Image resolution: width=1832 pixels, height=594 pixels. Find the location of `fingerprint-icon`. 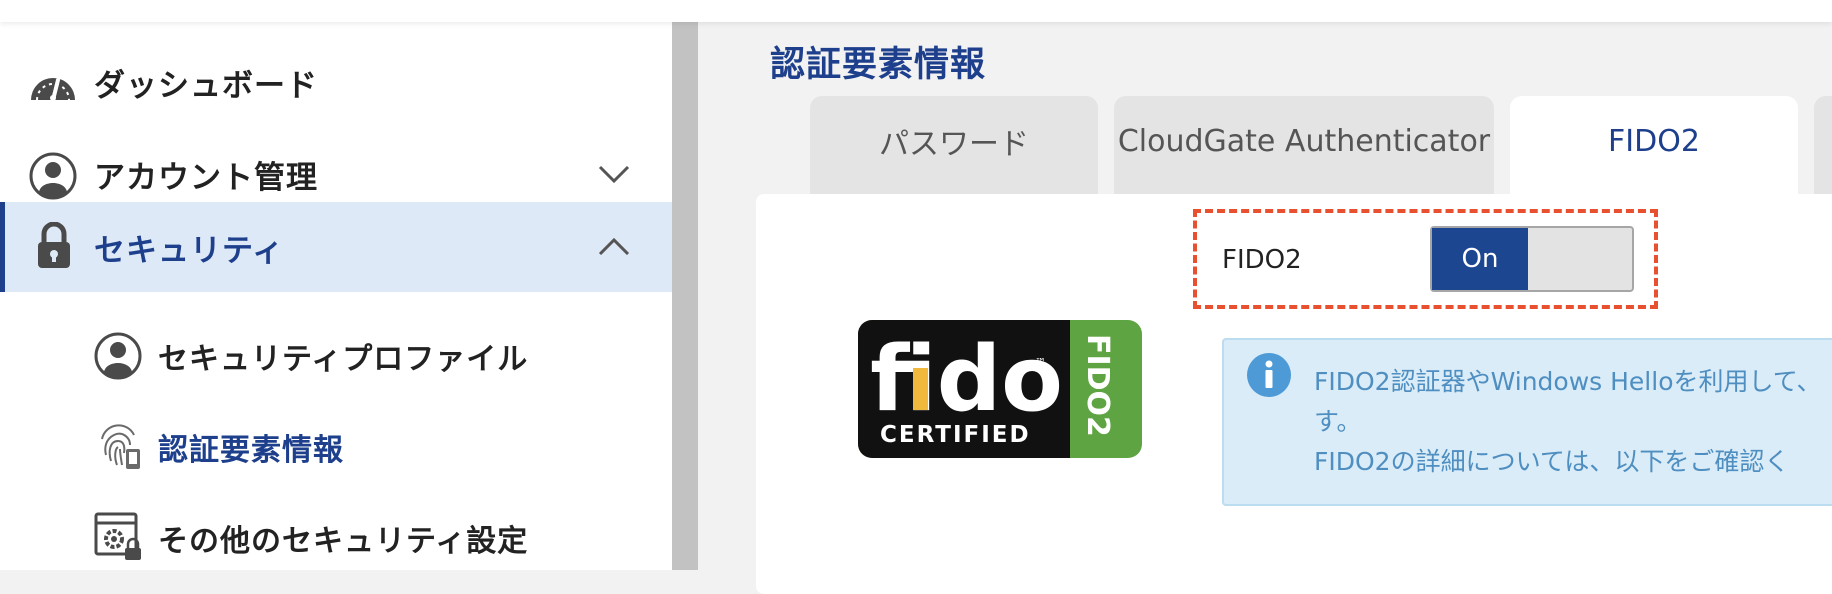

fingerprint-icon is located at coordinates (119, 446).